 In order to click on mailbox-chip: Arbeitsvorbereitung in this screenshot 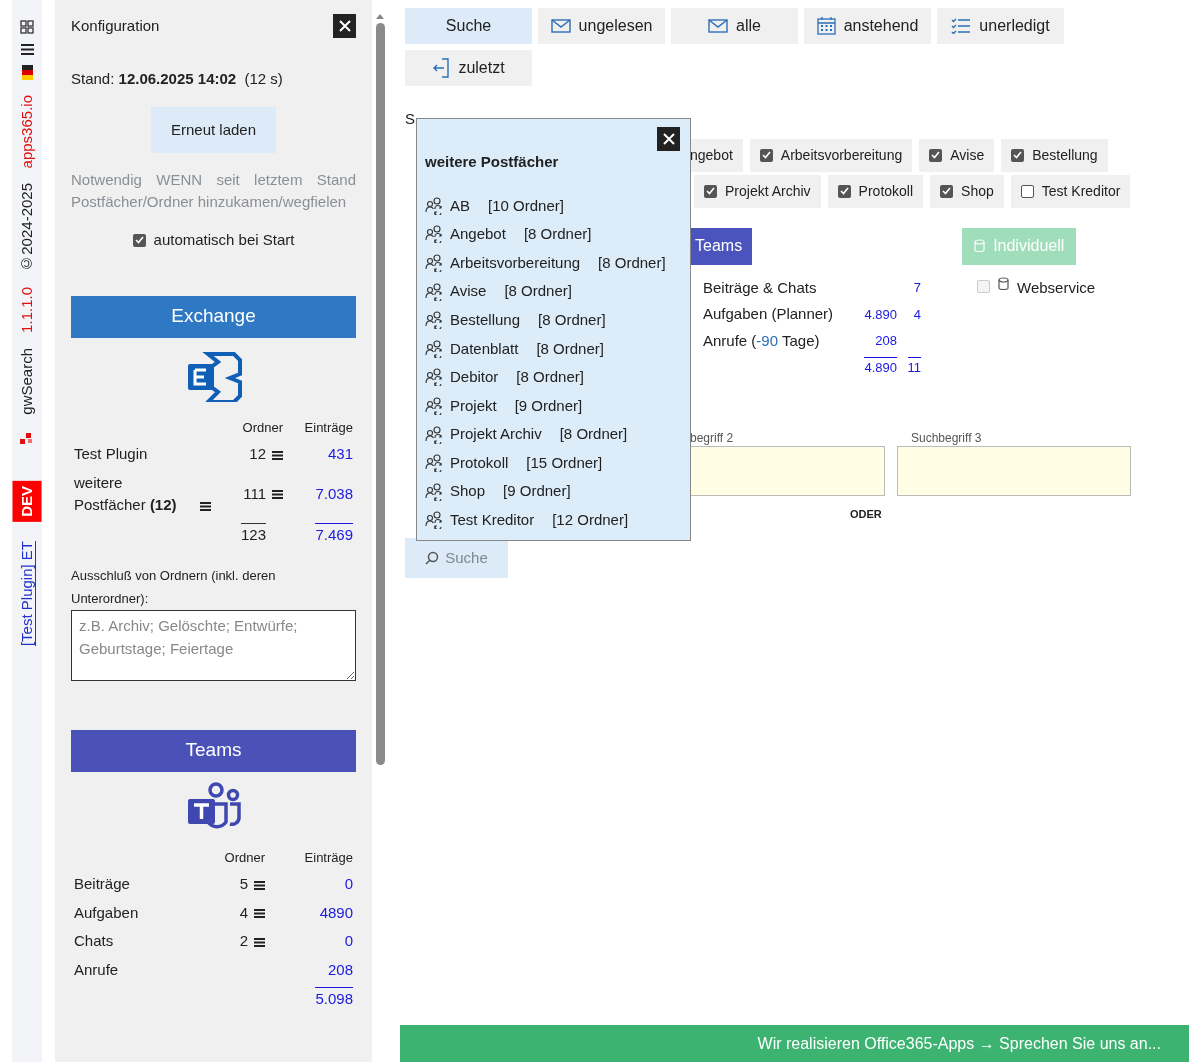, I will do `click(831, 155)`.